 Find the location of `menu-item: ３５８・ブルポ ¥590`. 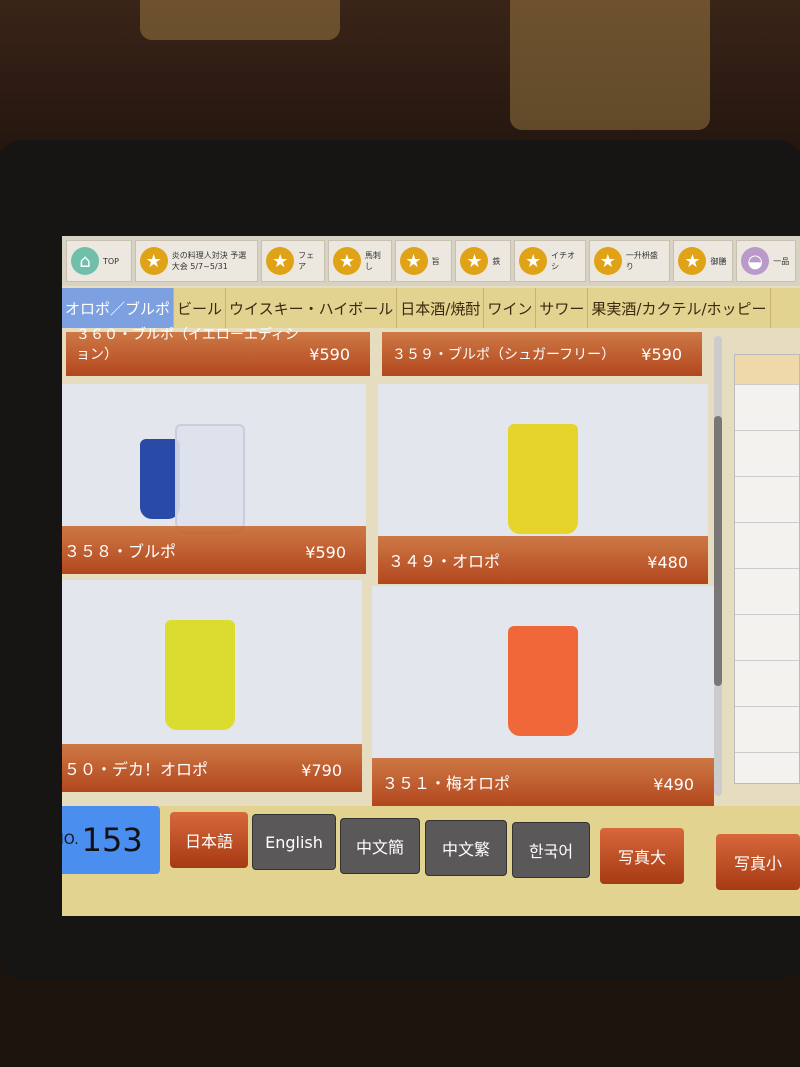

menu-item: ３５８・ブルポ ¥590 is located at coordinates (214, 479).